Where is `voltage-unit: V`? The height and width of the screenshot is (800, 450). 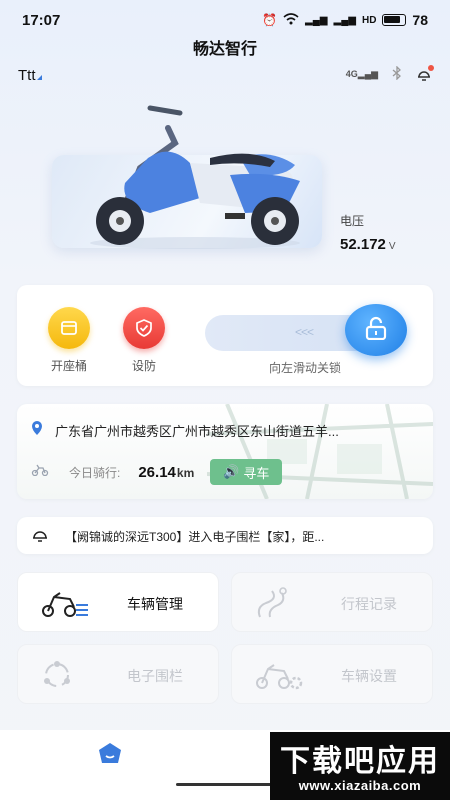 voltage-unit: V is located at coordinates (392, 246).